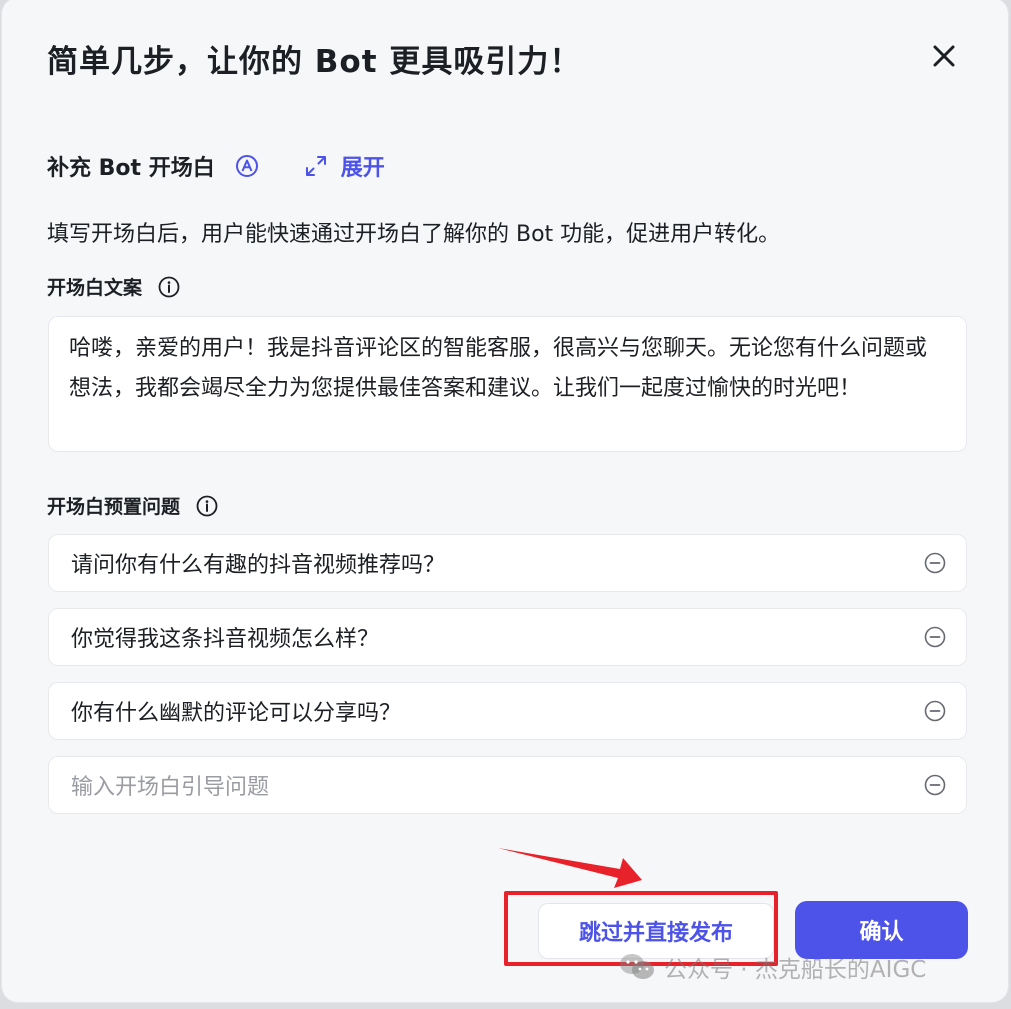 Image resolution: width=1011 pixels, height=1009 pixels. What do you see at coordinates (795, 970) in the screenshot?
I see `watermark-text: 公众号 · 杰克船长的AIGC` at bounding box center [795, 970].